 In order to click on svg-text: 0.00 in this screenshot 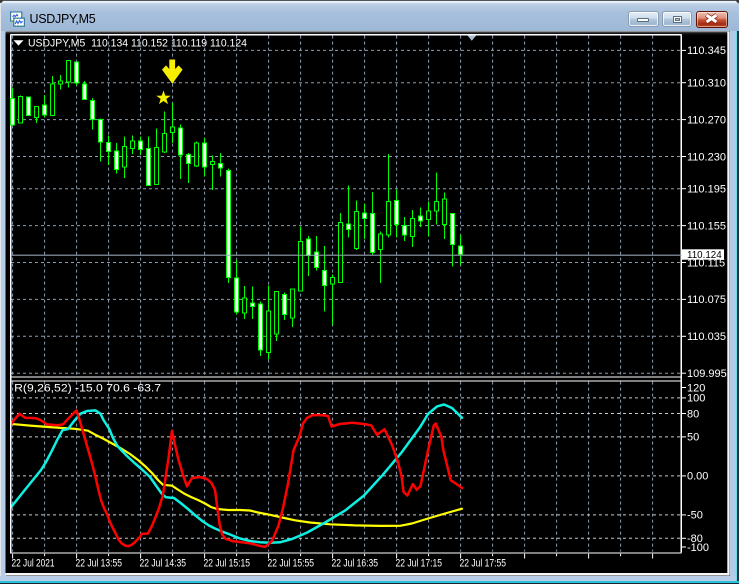, I will do `click(697, 477)`.